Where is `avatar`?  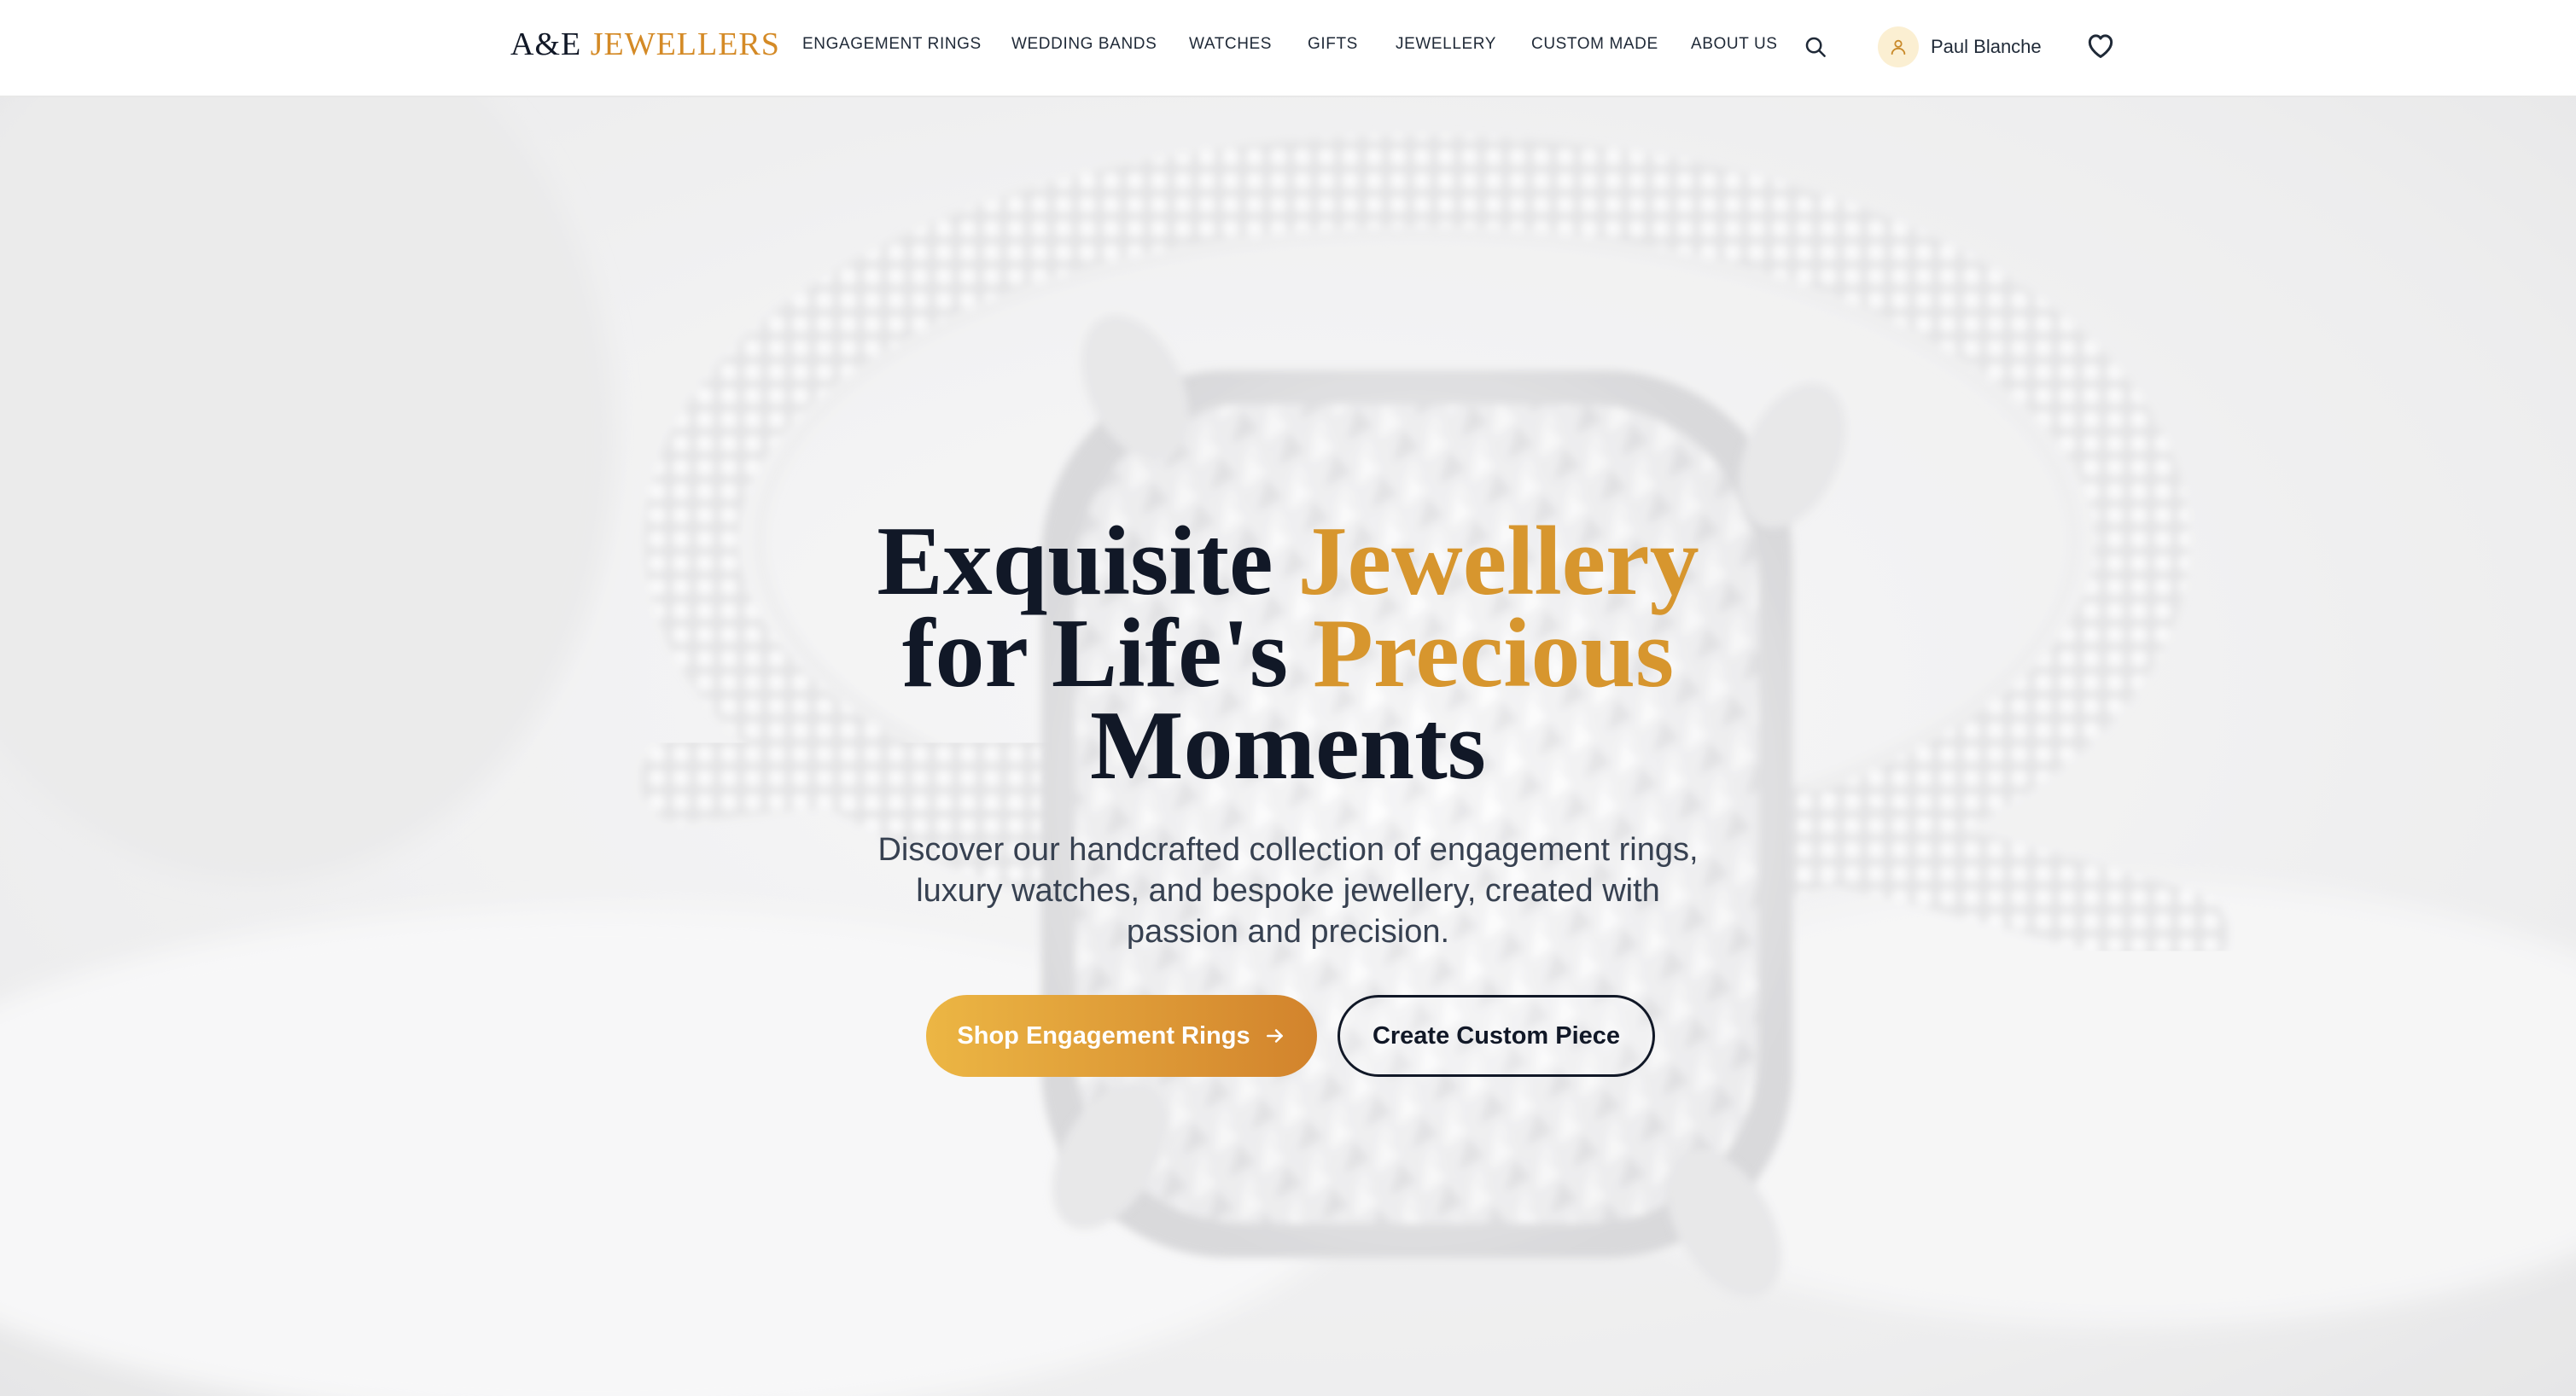 avatar is located at coordinates (1898, 46).